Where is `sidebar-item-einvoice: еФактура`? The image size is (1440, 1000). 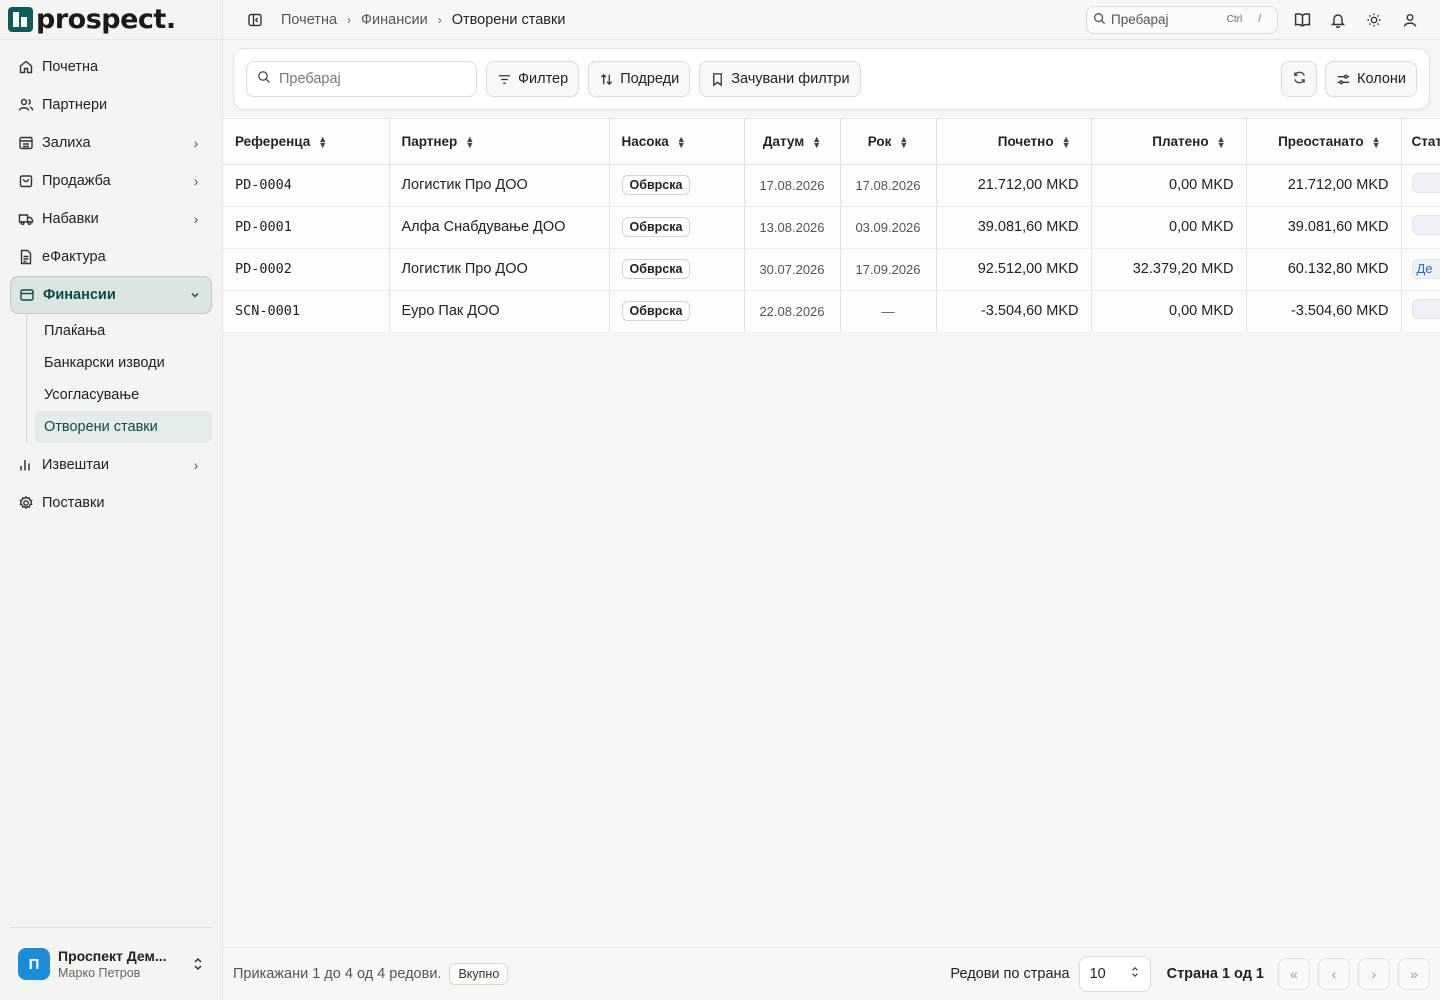
sidebar-item-einvoice: еФактура is located at coordinates (111, 257).